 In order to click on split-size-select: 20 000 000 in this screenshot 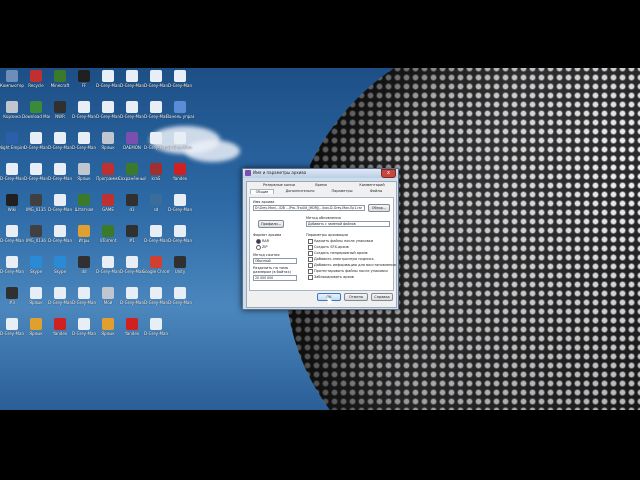, I will do `click(275, 278)`.